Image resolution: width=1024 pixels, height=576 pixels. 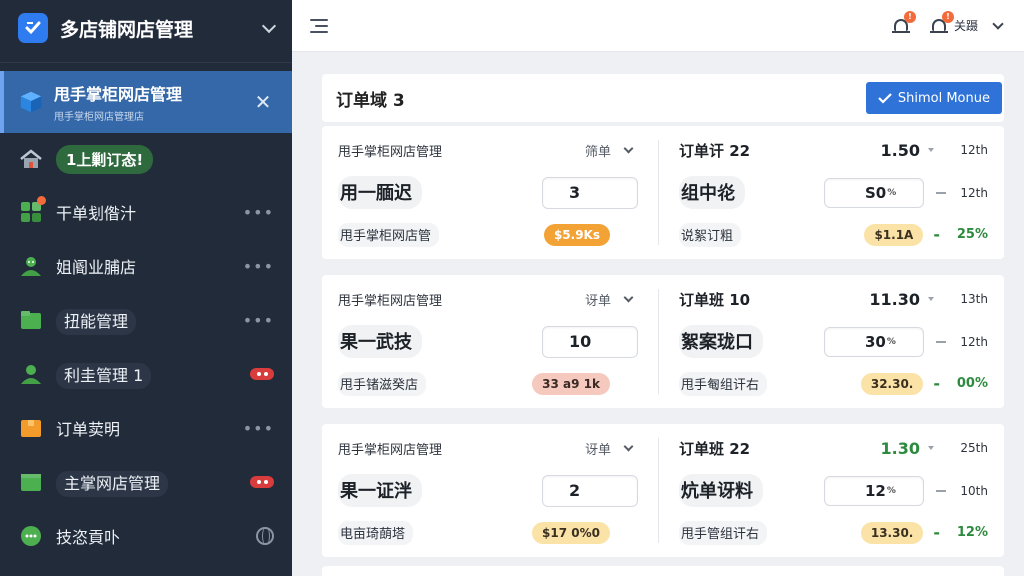 I want to click on sidebar-item-label: 利圭管理 1, so click(x=147, y=375).